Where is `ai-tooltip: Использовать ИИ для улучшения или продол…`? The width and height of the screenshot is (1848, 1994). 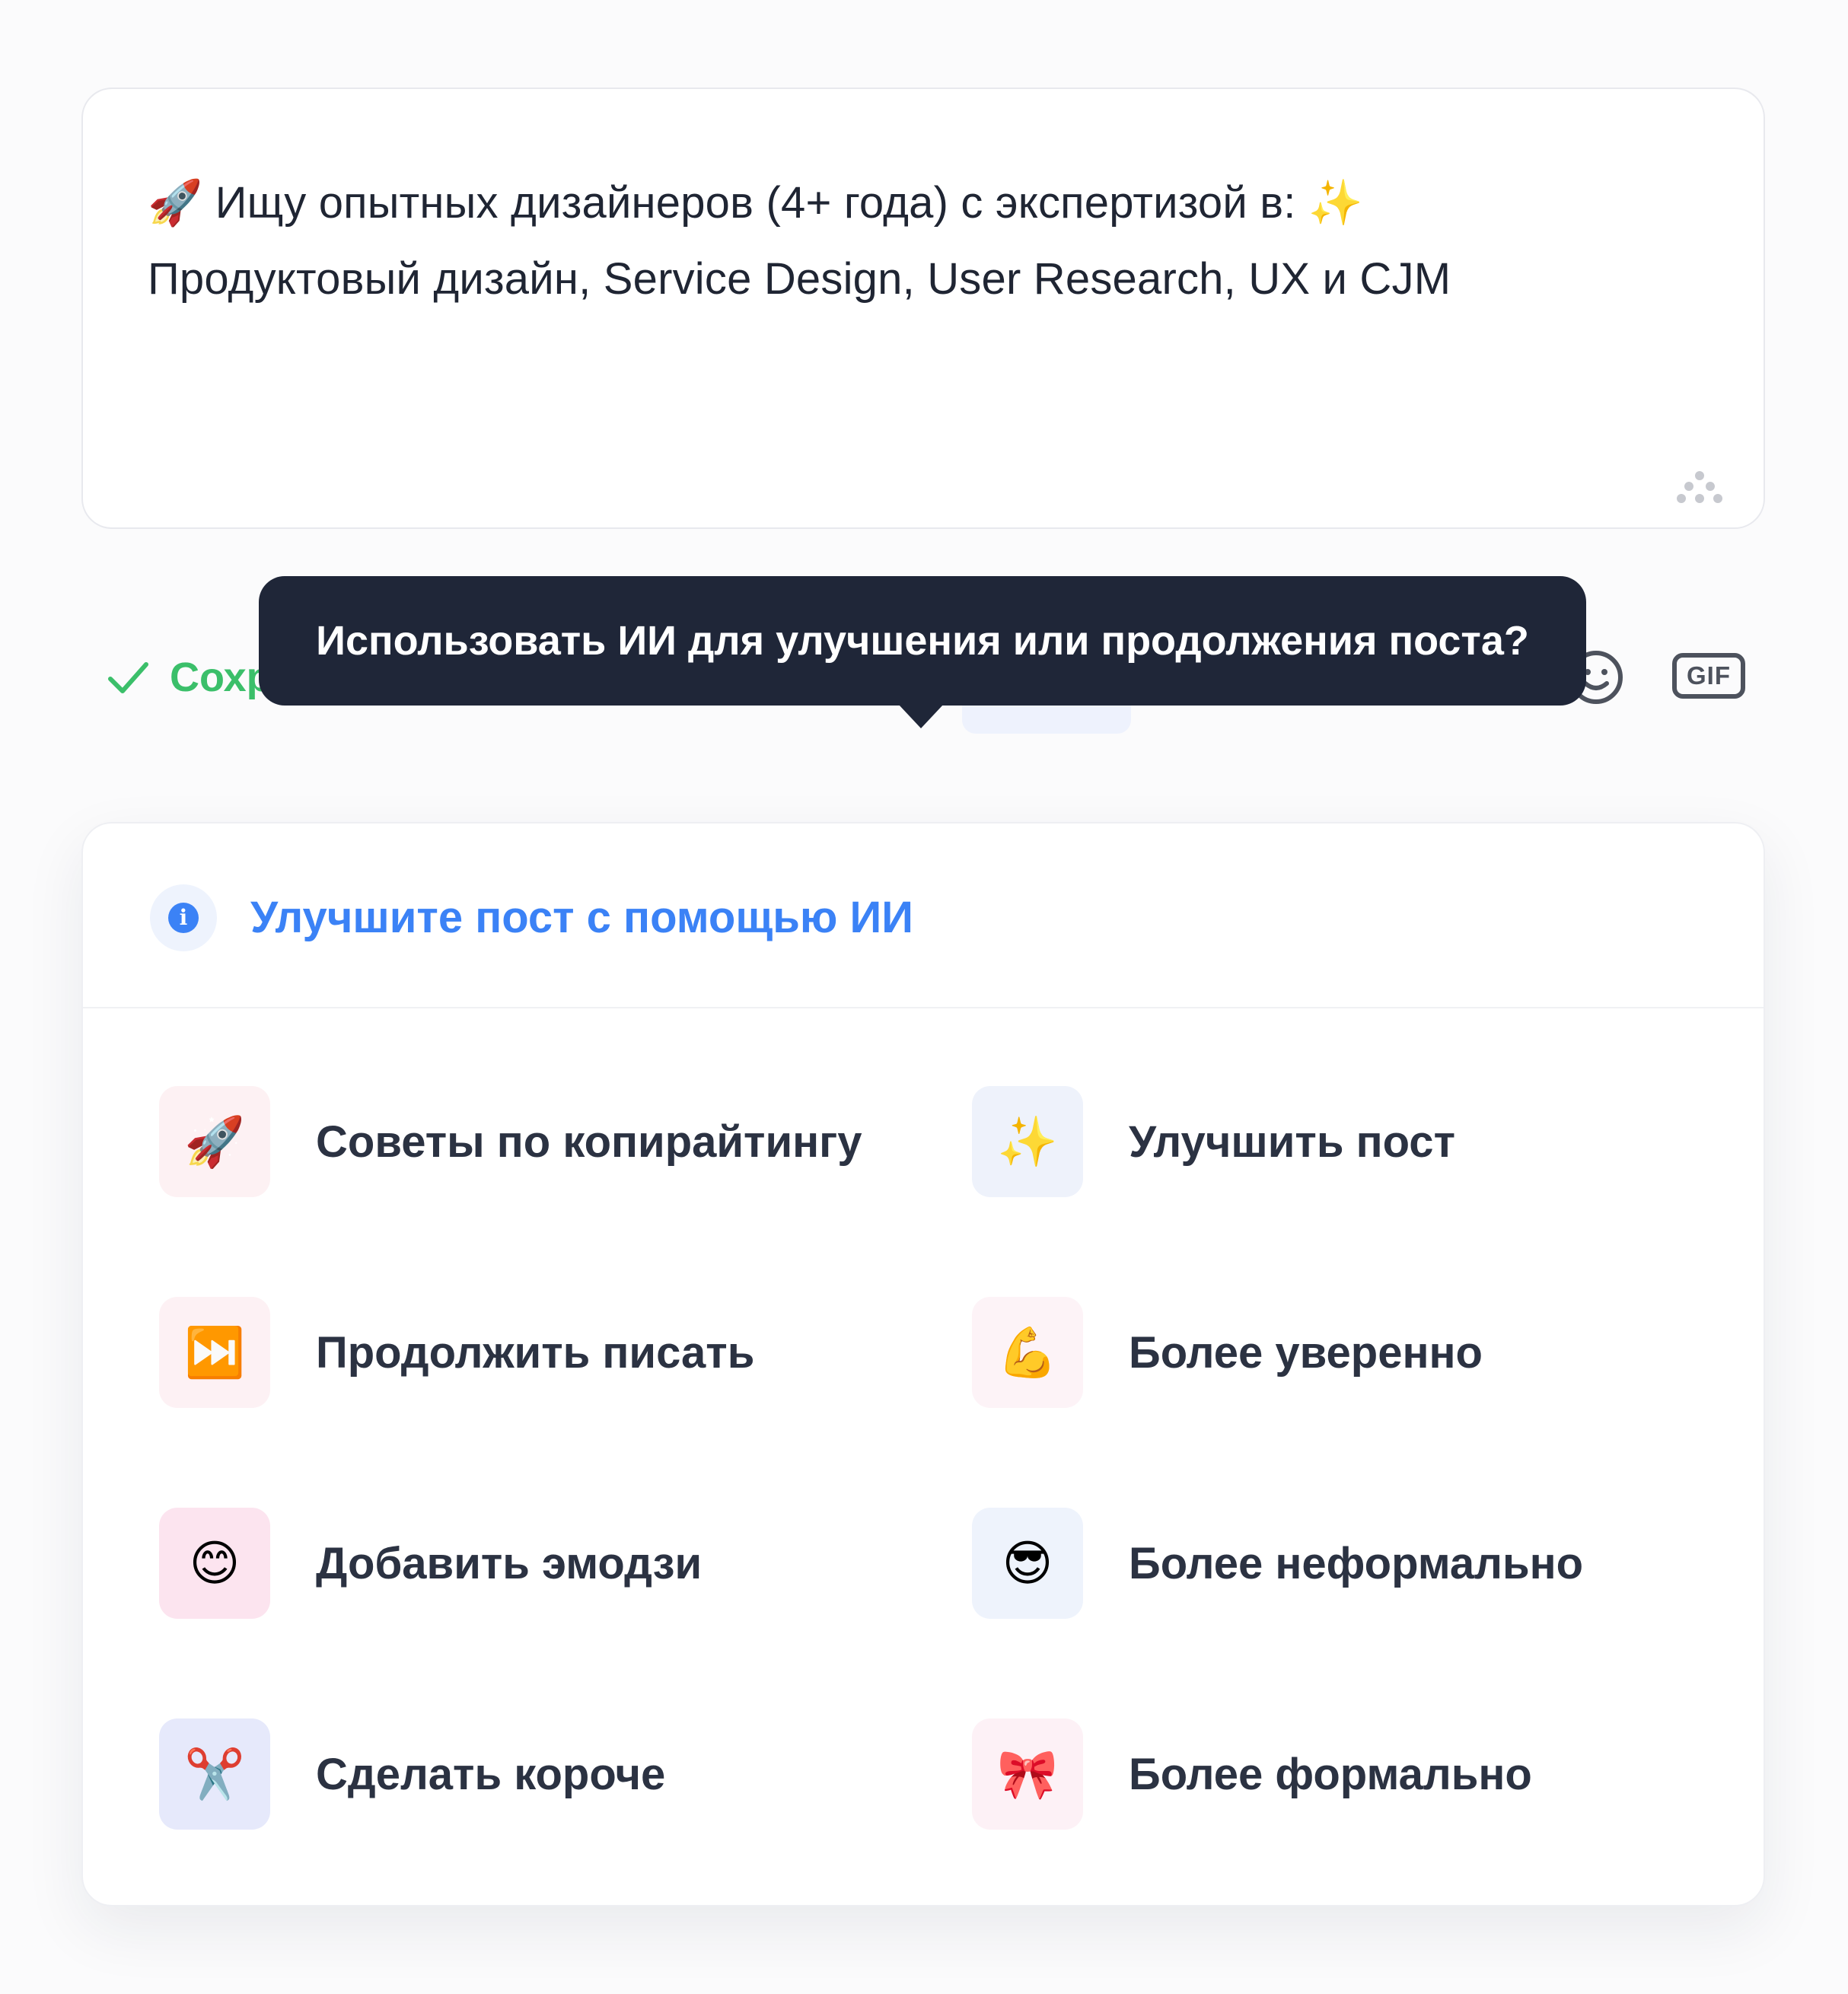
ai-tooltip: Использовать ИИ для улучшения или продол… is located at coordinates (922, 641).